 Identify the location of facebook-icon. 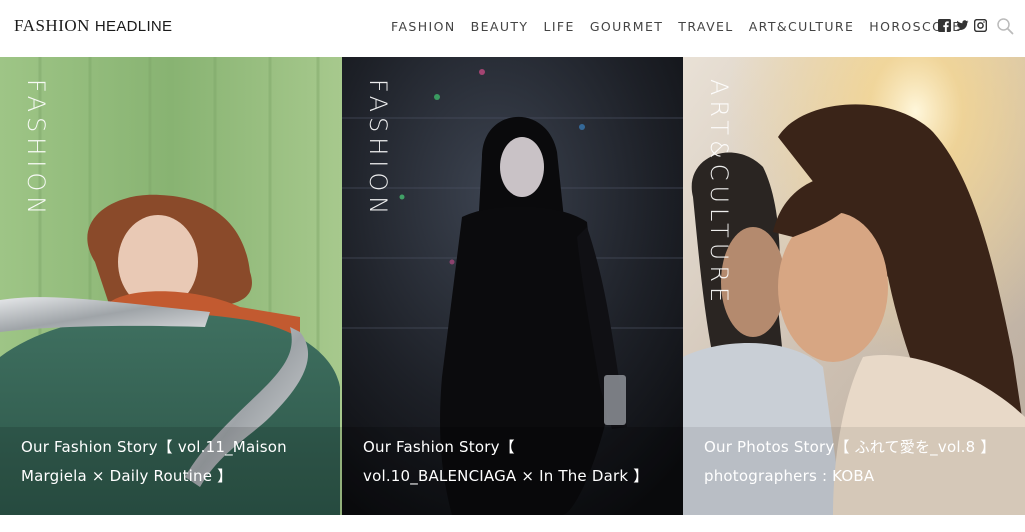
(944, 25).